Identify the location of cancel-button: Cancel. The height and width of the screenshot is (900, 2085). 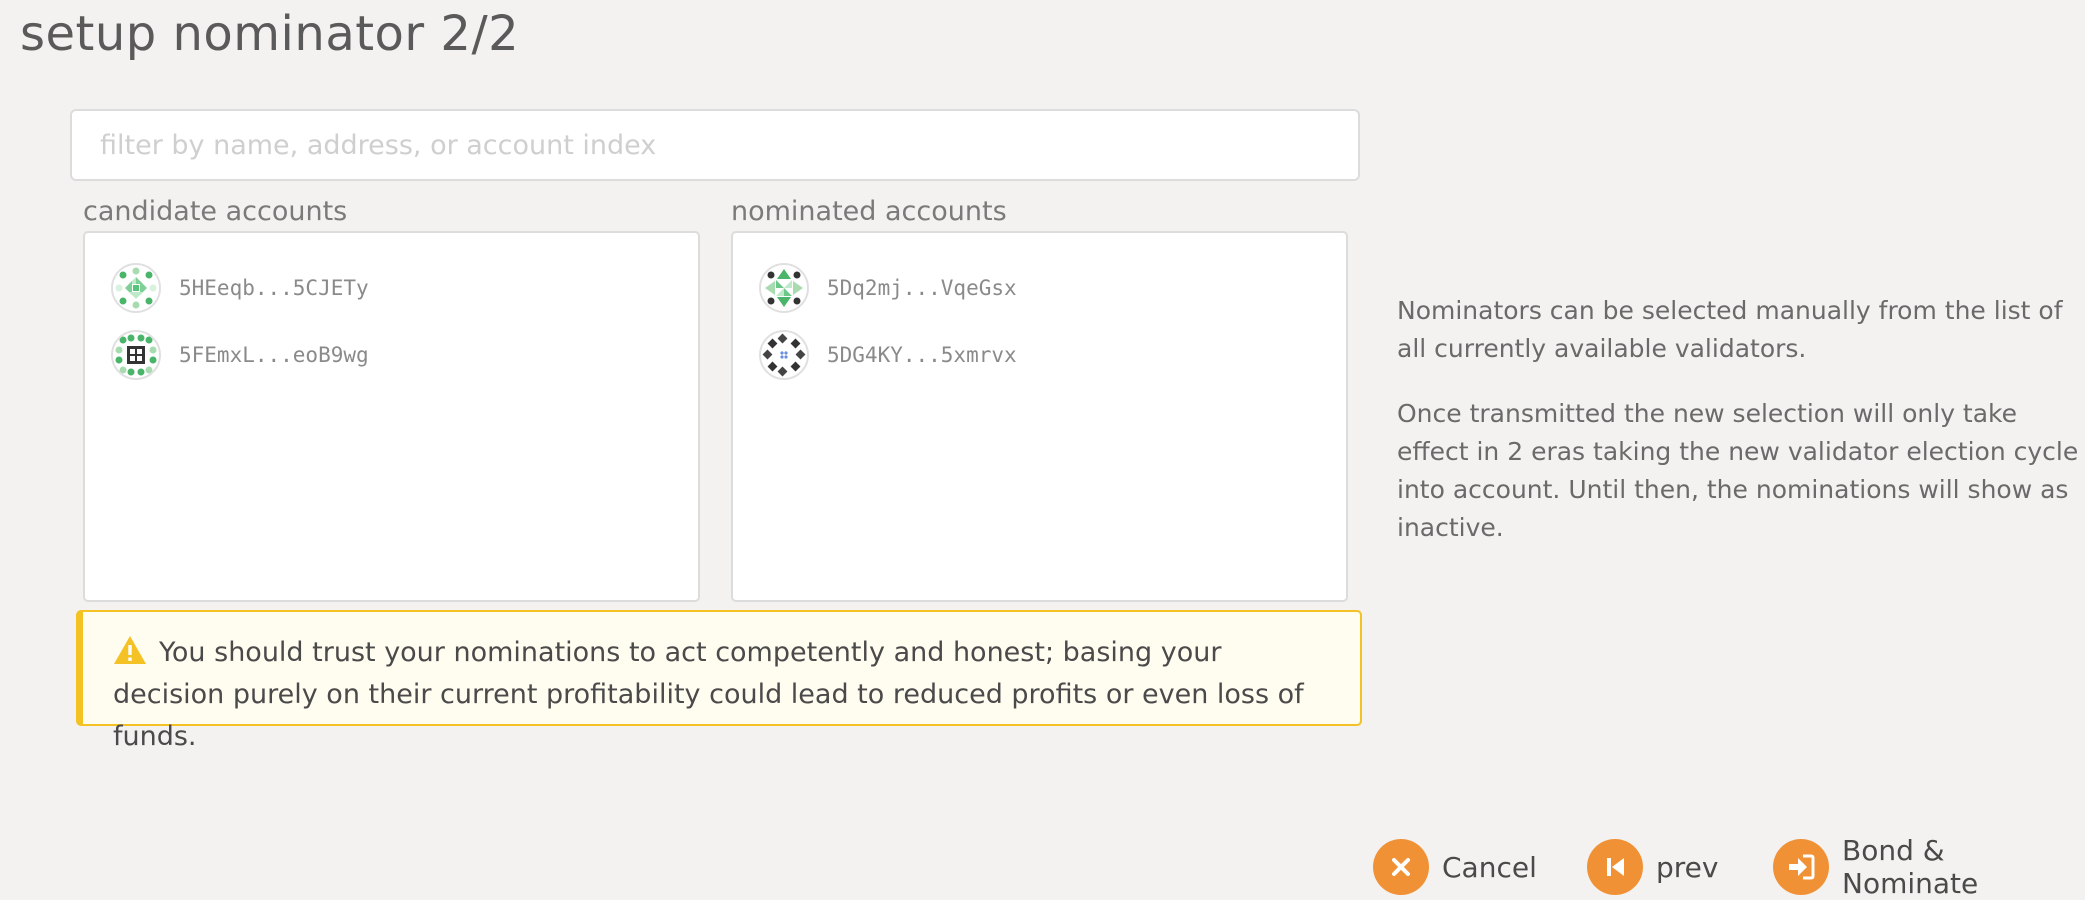
(1455, 867).